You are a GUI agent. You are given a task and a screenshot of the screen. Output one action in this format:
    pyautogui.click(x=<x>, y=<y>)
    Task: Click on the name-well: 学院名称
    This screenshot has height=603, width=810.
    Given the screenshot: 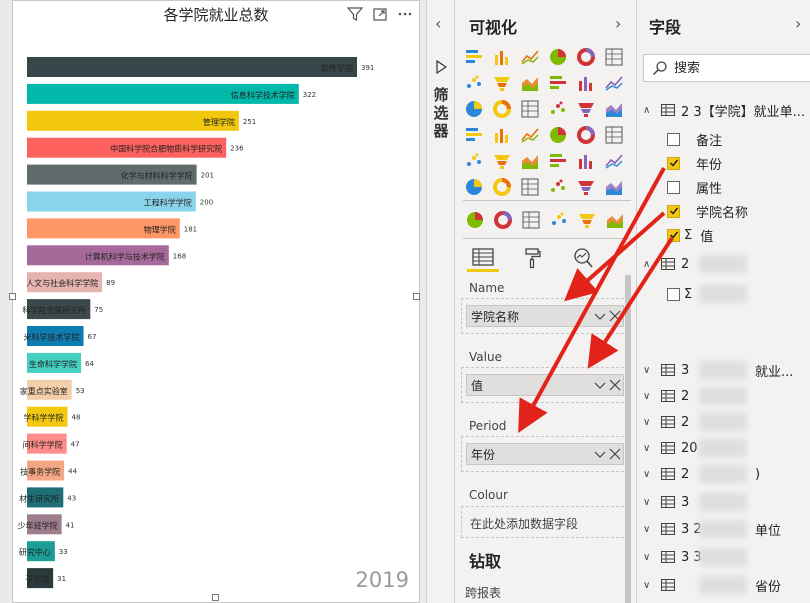 What is the action you would take?
    pyautogui.click(x=545, y=316)
    